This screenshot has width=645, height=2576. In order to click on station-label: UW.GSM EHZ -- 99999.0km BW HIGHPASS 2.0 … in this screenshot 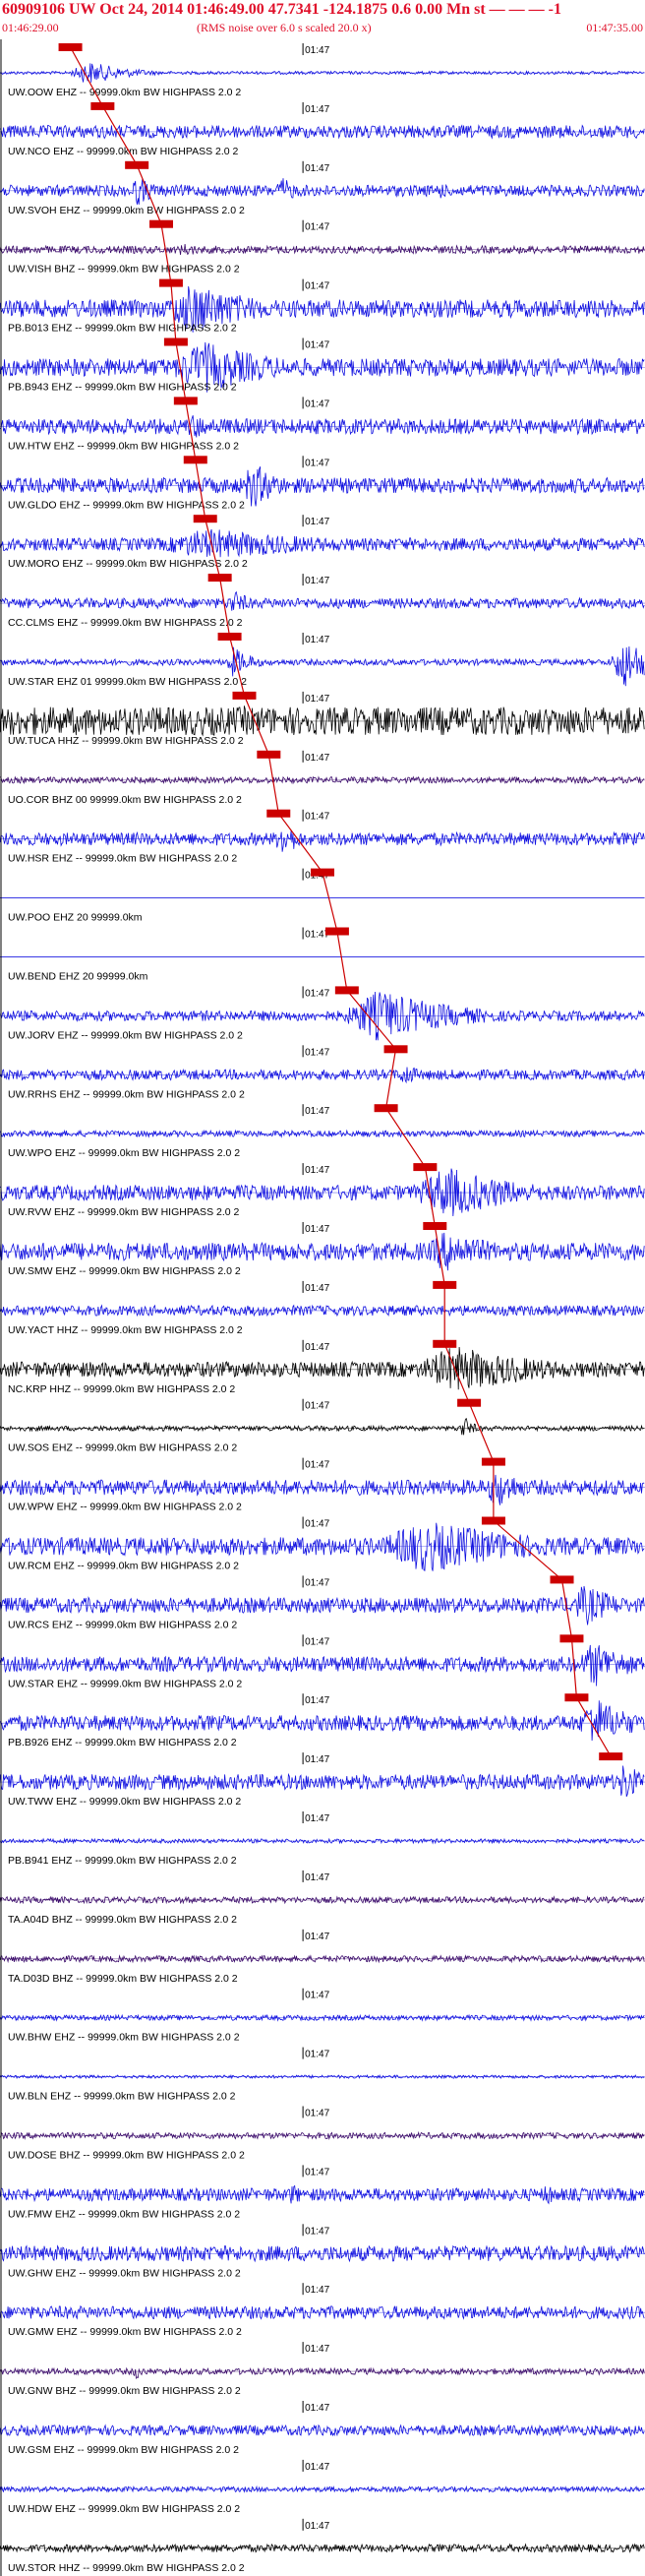, I will do `click(123, 2450)`.